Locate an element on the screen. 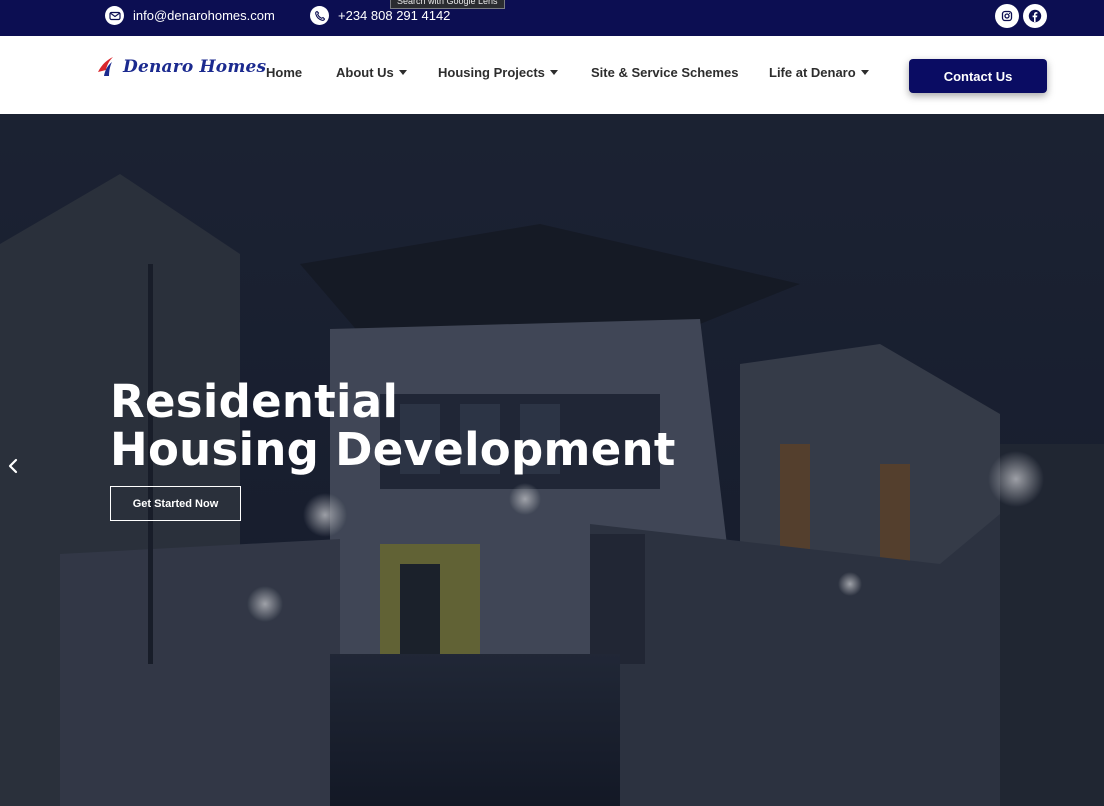 Image resolution: width=1104 pixels, height=806 pixels. nav-about-us: About Us is located at coordinates (371, 72).